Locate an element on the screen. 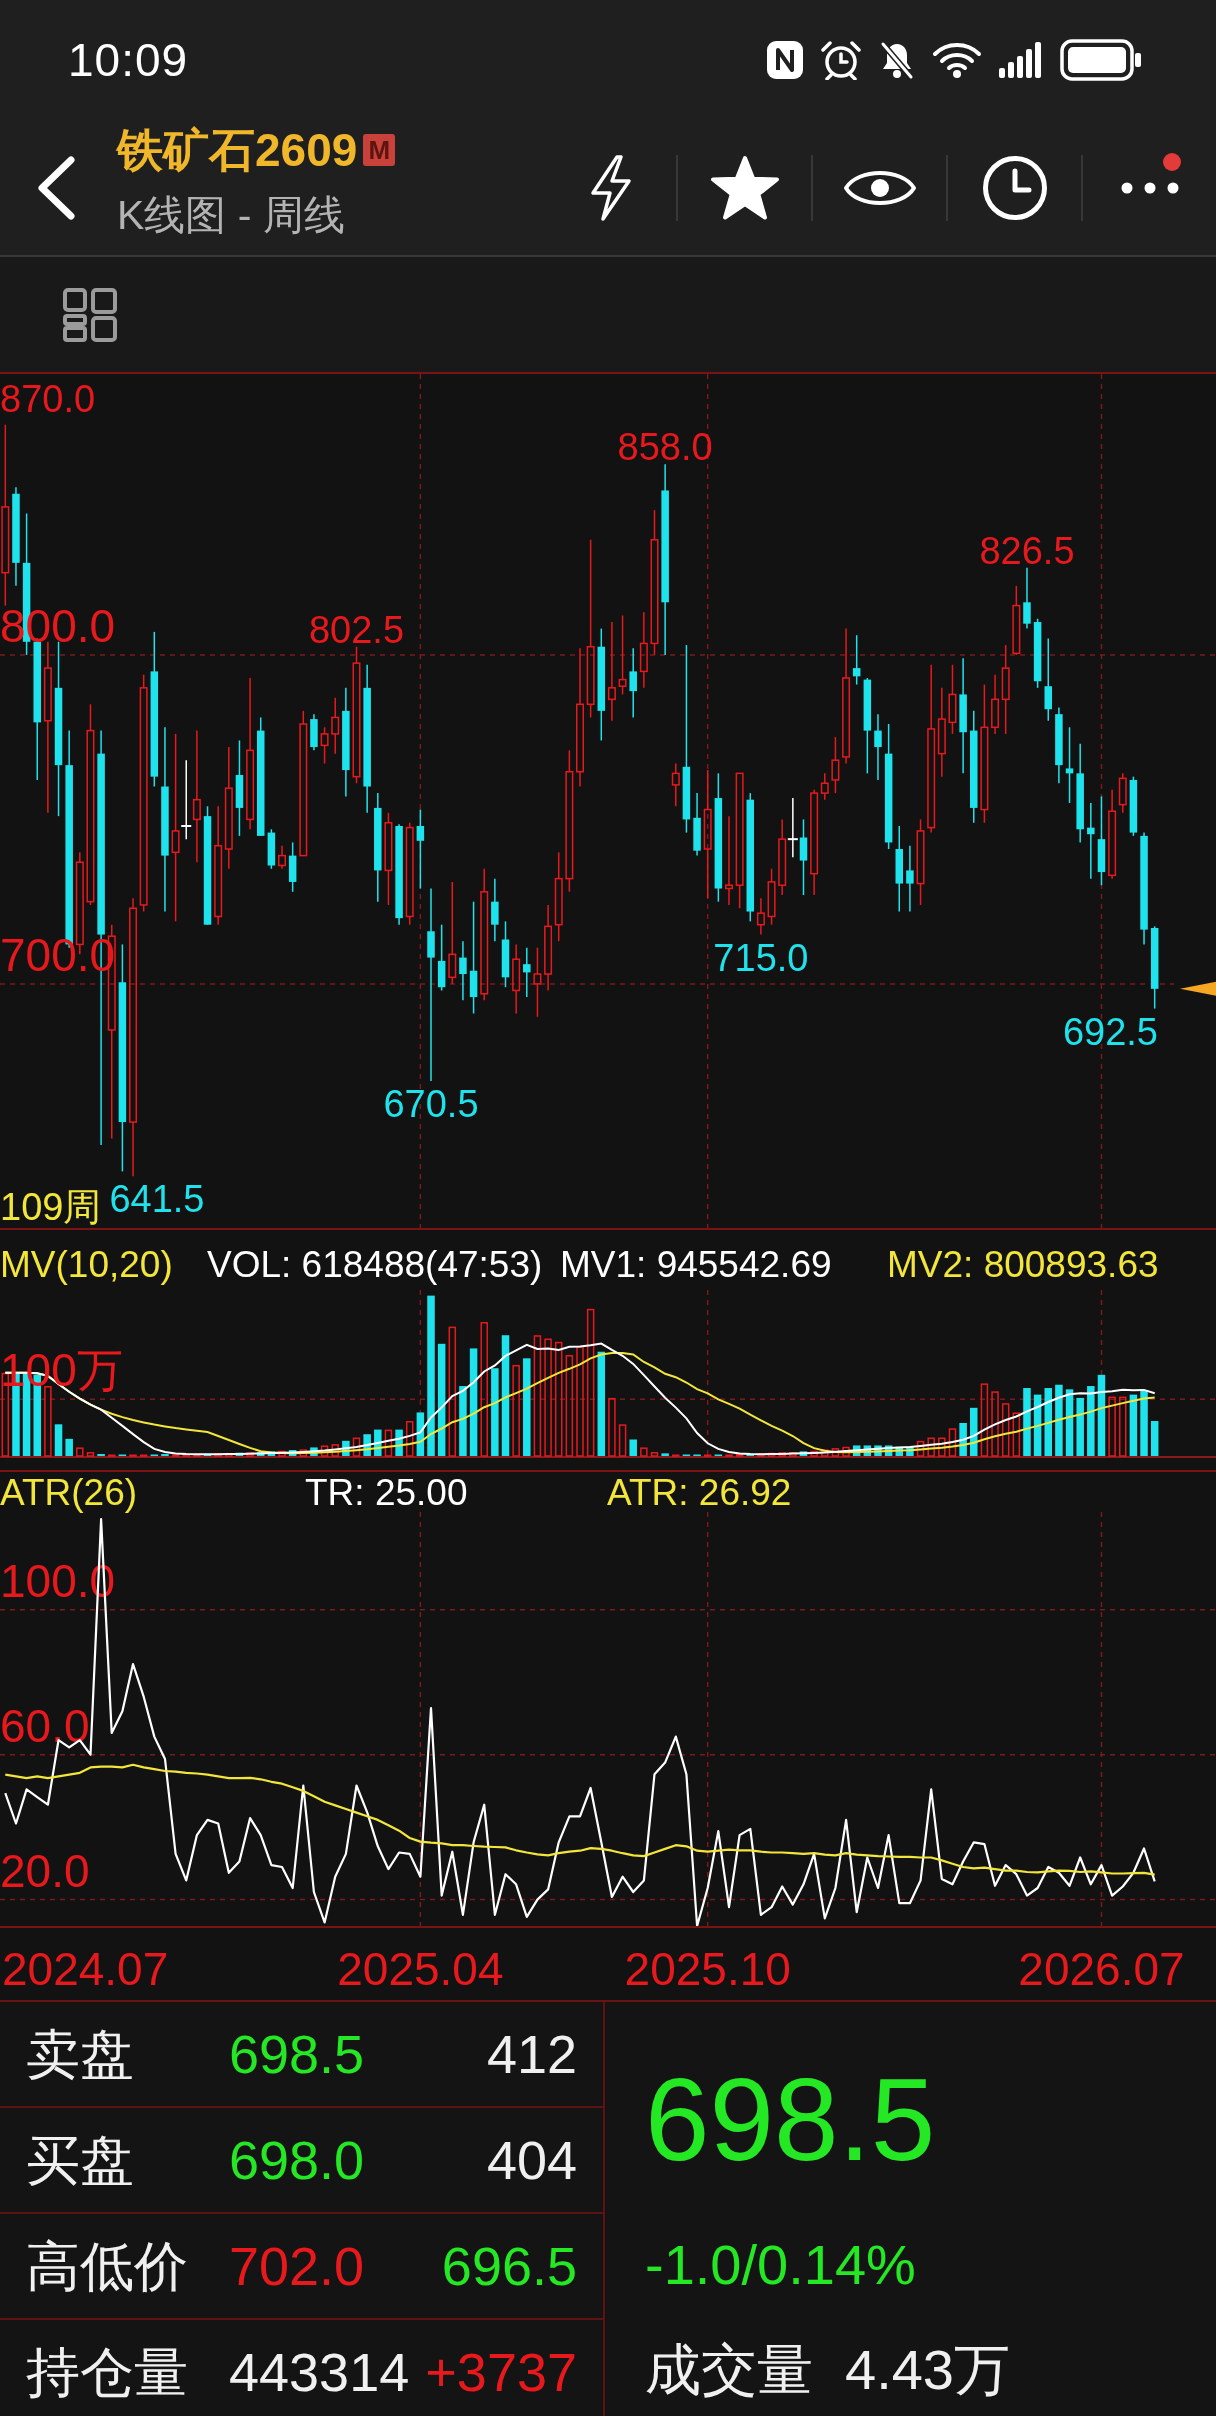 Image resolution: width=1216 pixels, height=2416 pixels. status-time: 10:09 is located at coordinates (128, 60).